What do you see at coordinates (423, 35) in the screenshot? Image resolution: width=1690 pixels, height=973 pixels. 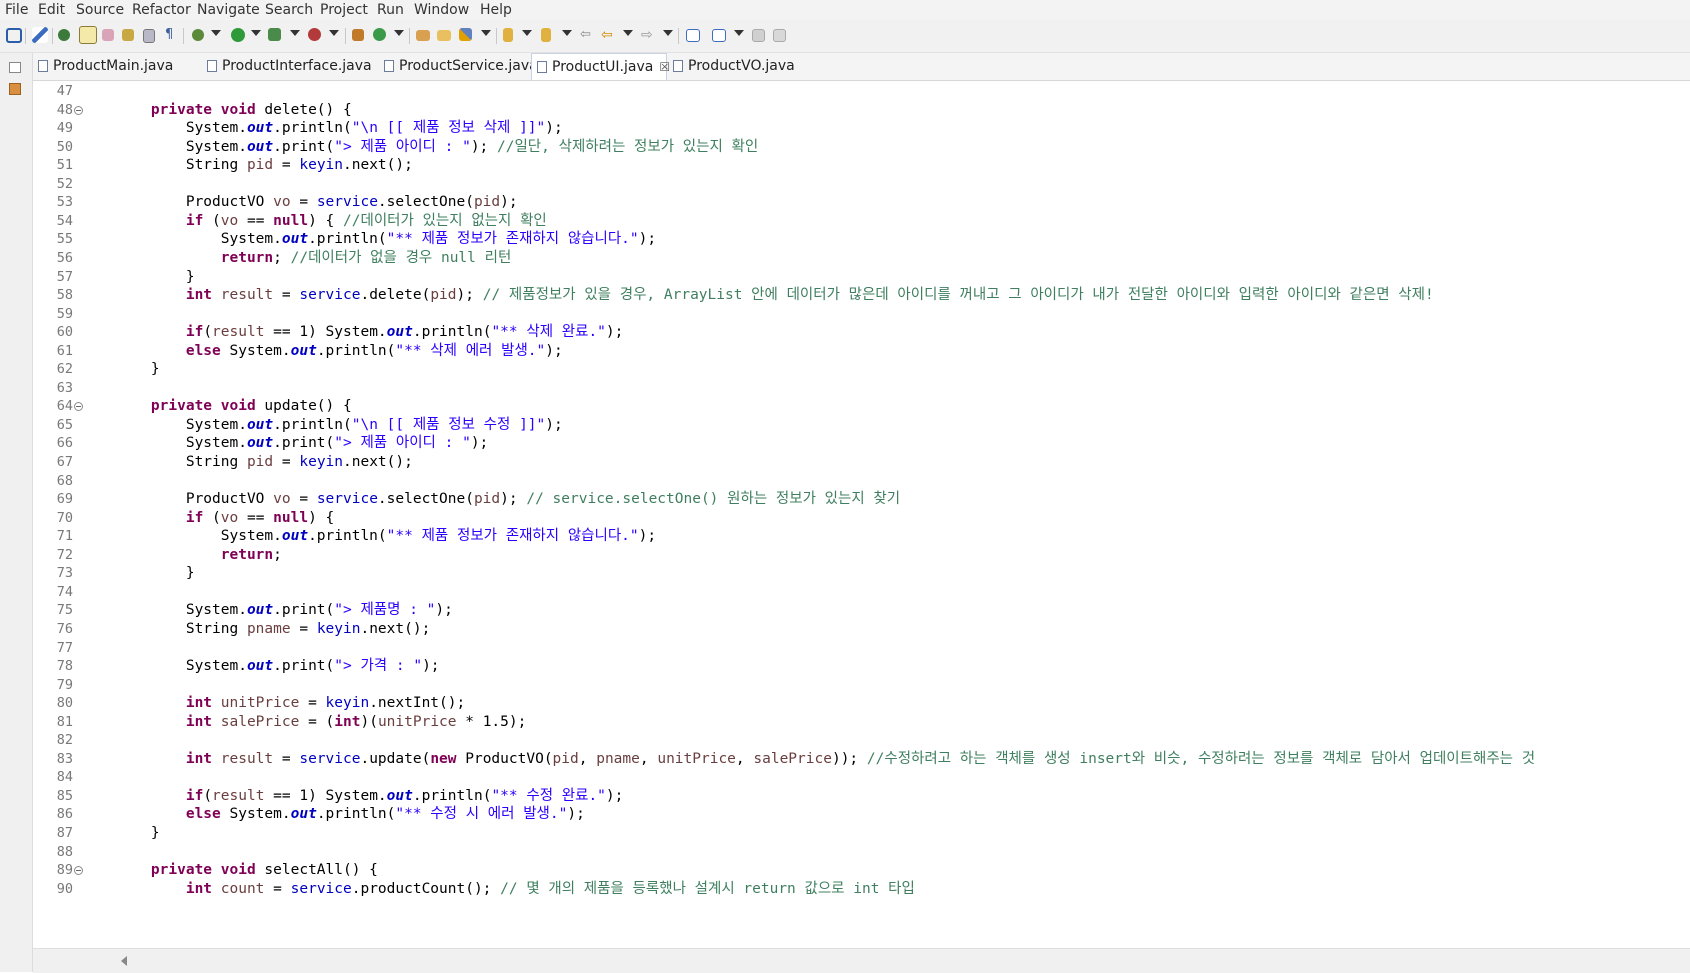 I see `open-type-icon` at bounding box center [423, 35].